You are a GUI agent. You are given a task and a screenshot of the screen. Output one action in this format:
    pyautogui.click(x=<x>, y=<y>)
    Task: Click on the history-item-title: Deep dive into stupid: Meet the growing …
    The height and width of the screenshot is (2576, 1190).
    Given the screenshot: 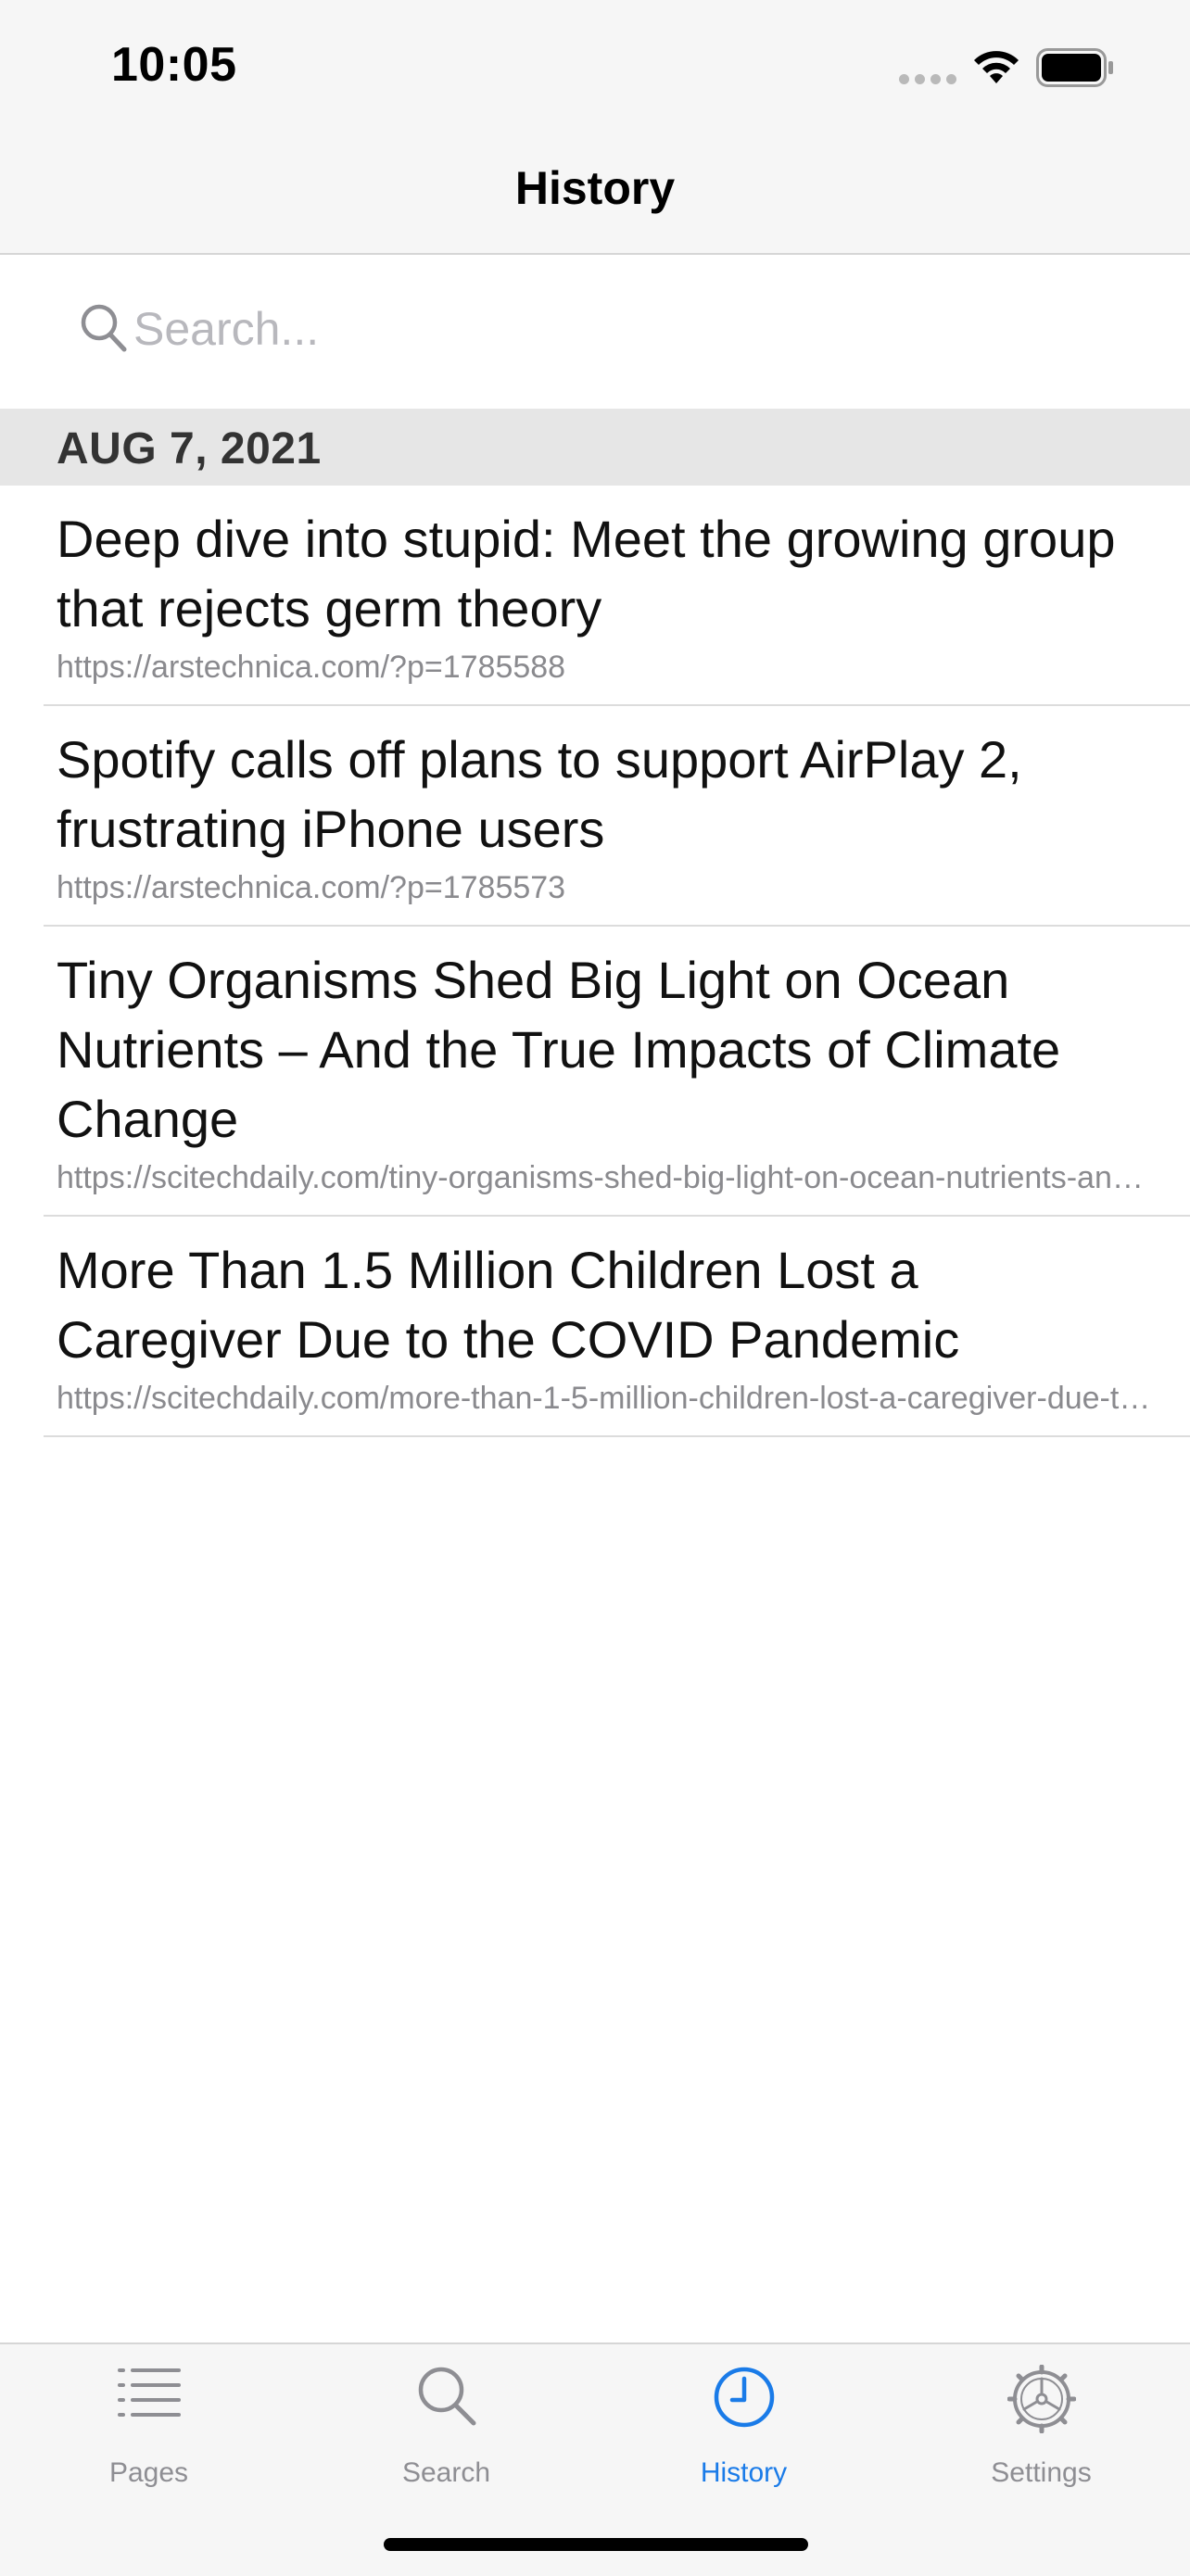 What is the action you would take?
    pyautogui.click(x=586, y=574)
    